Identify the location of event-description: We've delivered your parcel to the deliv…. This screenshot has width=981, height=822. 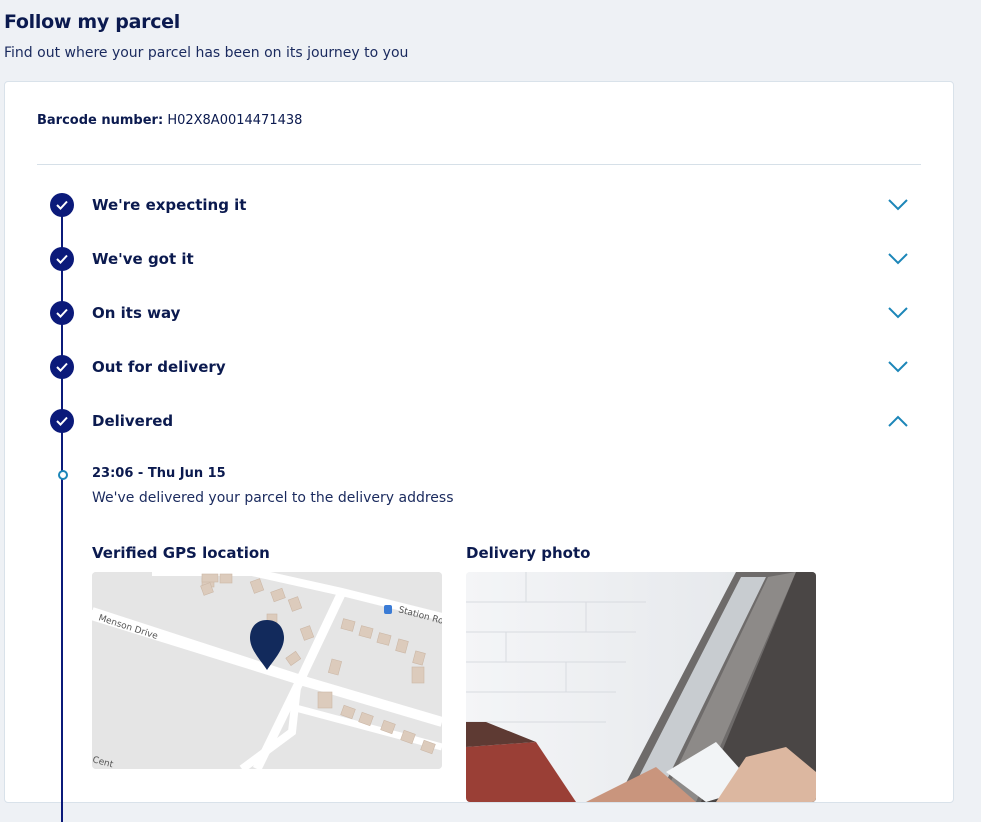
(273, 498).